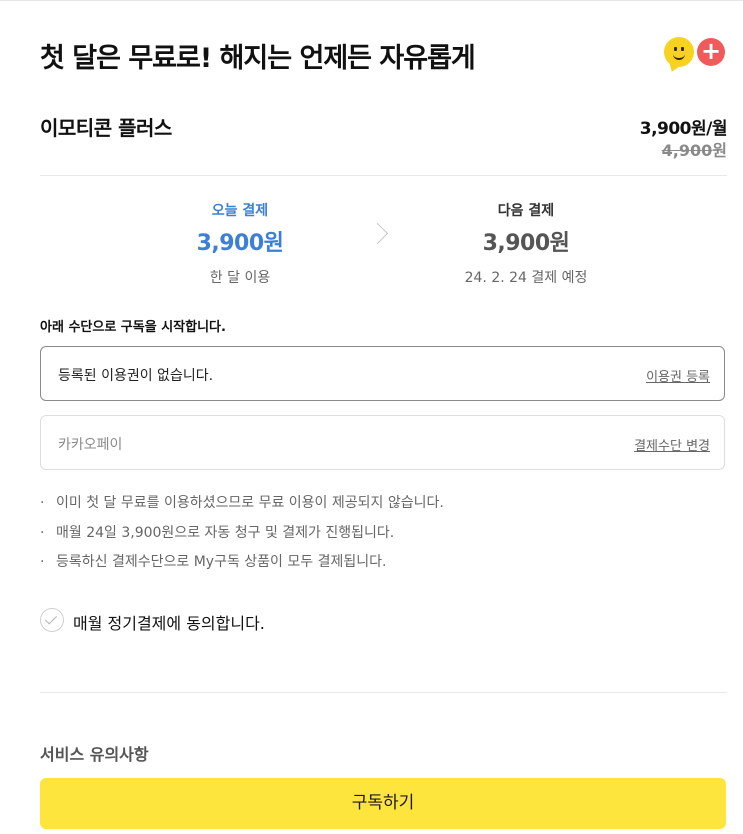 Image resolution: width=743 pixels, height=834 pixels. I want to click on voucher-status: 등록된 이용권이 없습니다., so click(136, 376).